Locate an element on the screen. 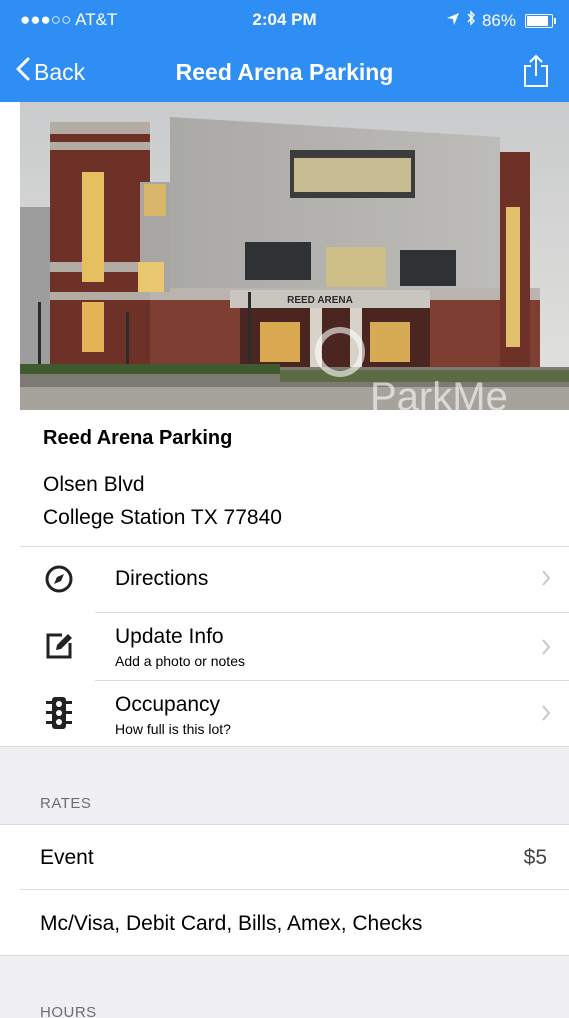 The width and height of the screenshot is (569, 1018). page-title: Reed Arena Parking is located at coordinates (284, 72).